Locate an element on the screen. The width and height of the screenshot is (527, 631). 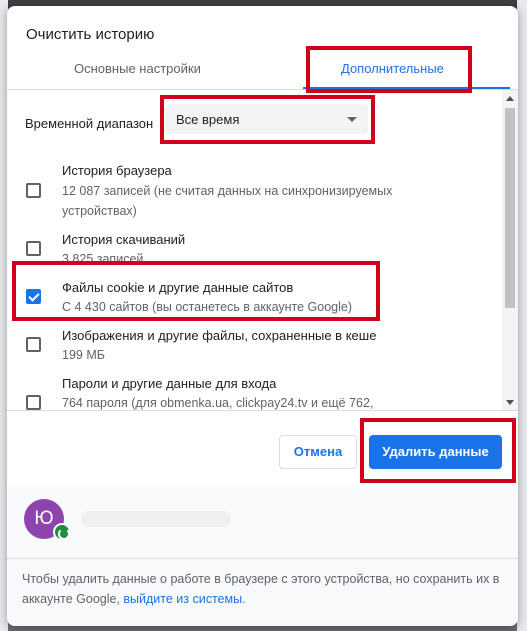
footer-divider is located at coordinates (262, 558).